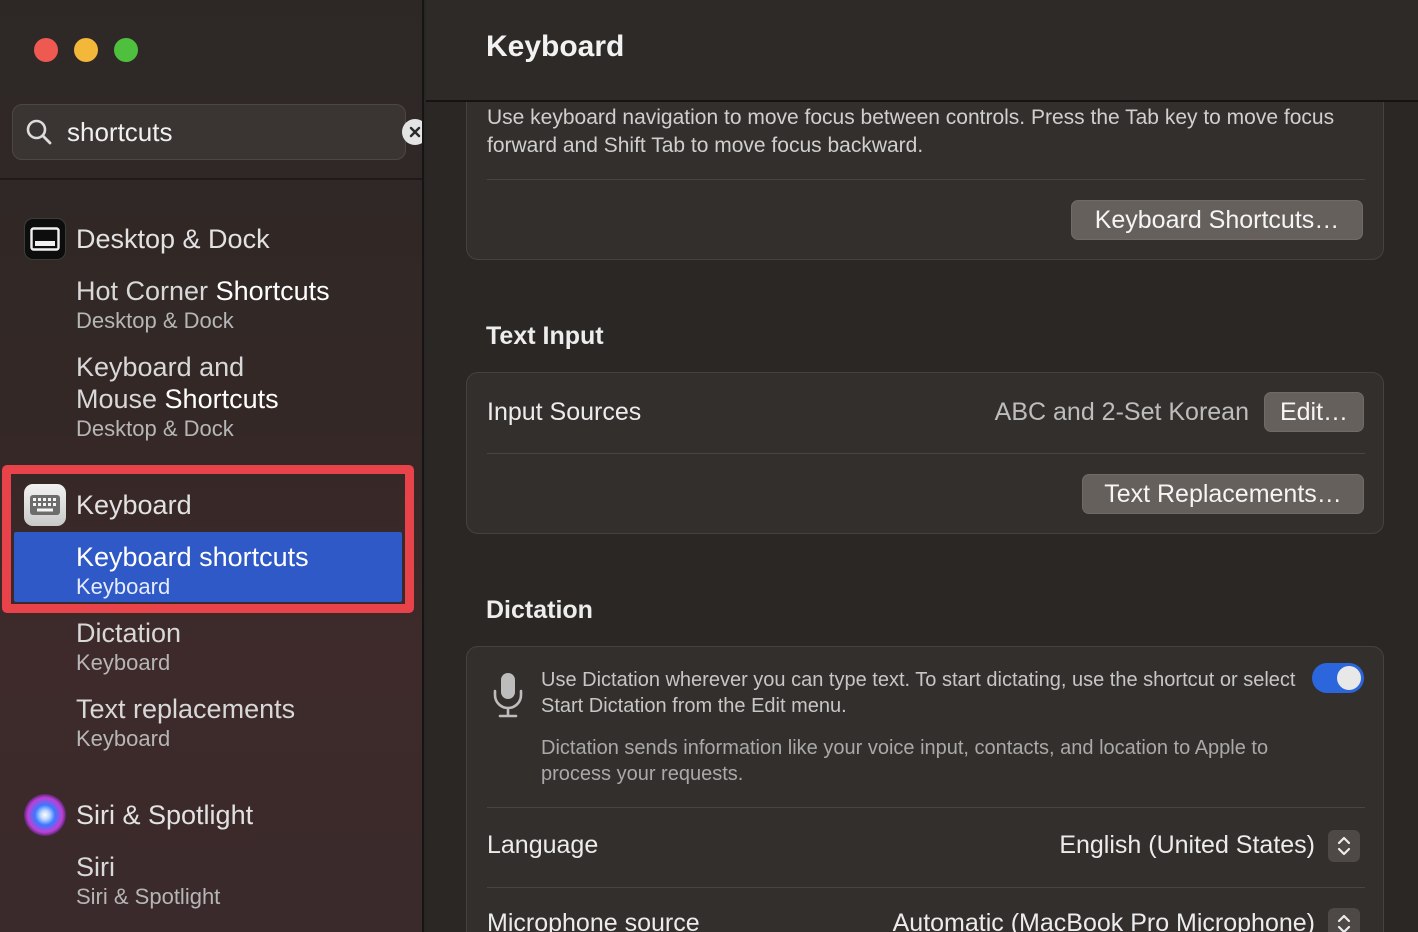 The height and width of the screenshot is (932, 1418). What do you see at coordinates (46, 50) in the screenshot?
I see `close-window-button` at bounding box center [46, 50].